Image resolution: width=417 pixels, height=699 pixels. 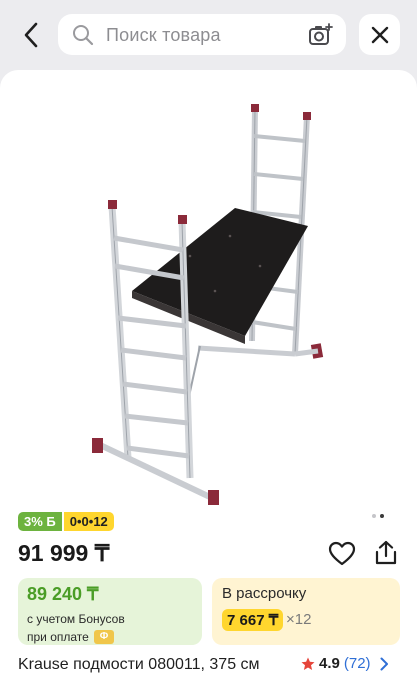 I want to click on search-icon, so click(x=83, y=35).